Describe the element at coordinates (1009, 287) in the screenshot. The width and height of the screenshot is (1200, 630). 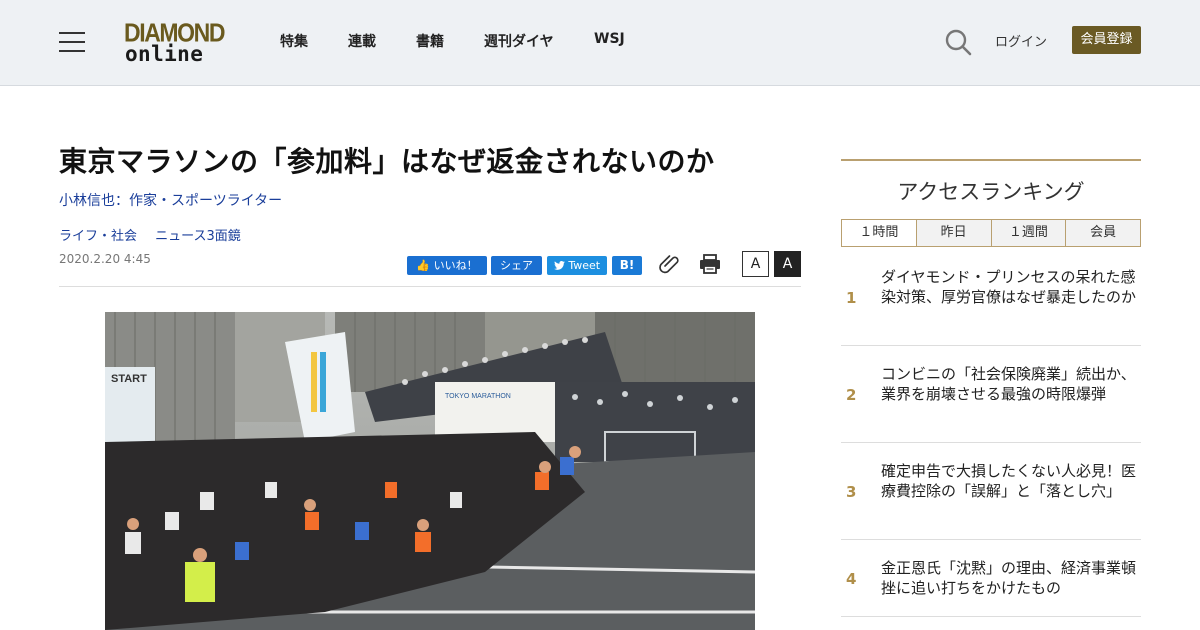
I see `rank-headline: ダイヤモンド・プリンセスの呆れた感染対策、厚労官僚はなぜ暴走したのか` at that location.